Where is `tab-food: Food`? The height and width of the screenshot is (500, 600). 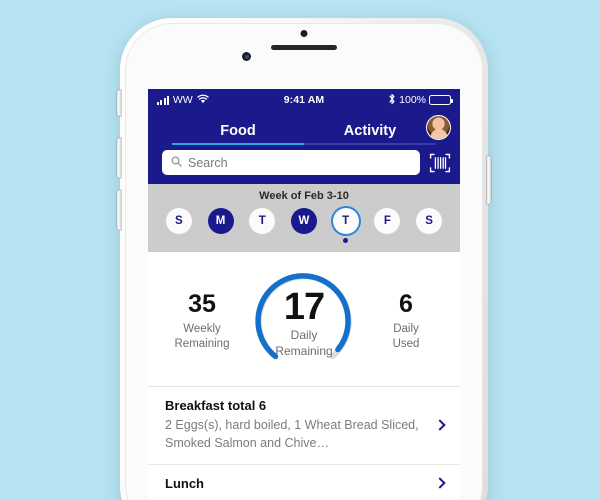 tab-food: Food is located at coordinates (238, 134).